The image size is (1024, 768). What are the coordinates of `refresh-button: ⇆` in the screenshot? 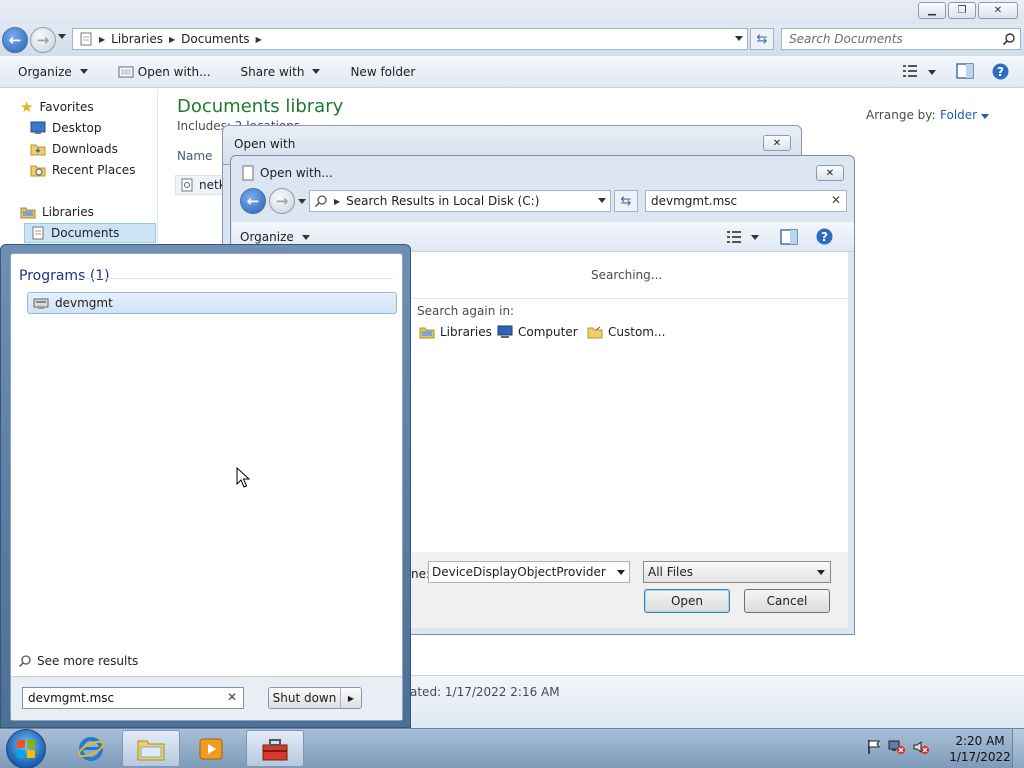 It's located at (762, 39).